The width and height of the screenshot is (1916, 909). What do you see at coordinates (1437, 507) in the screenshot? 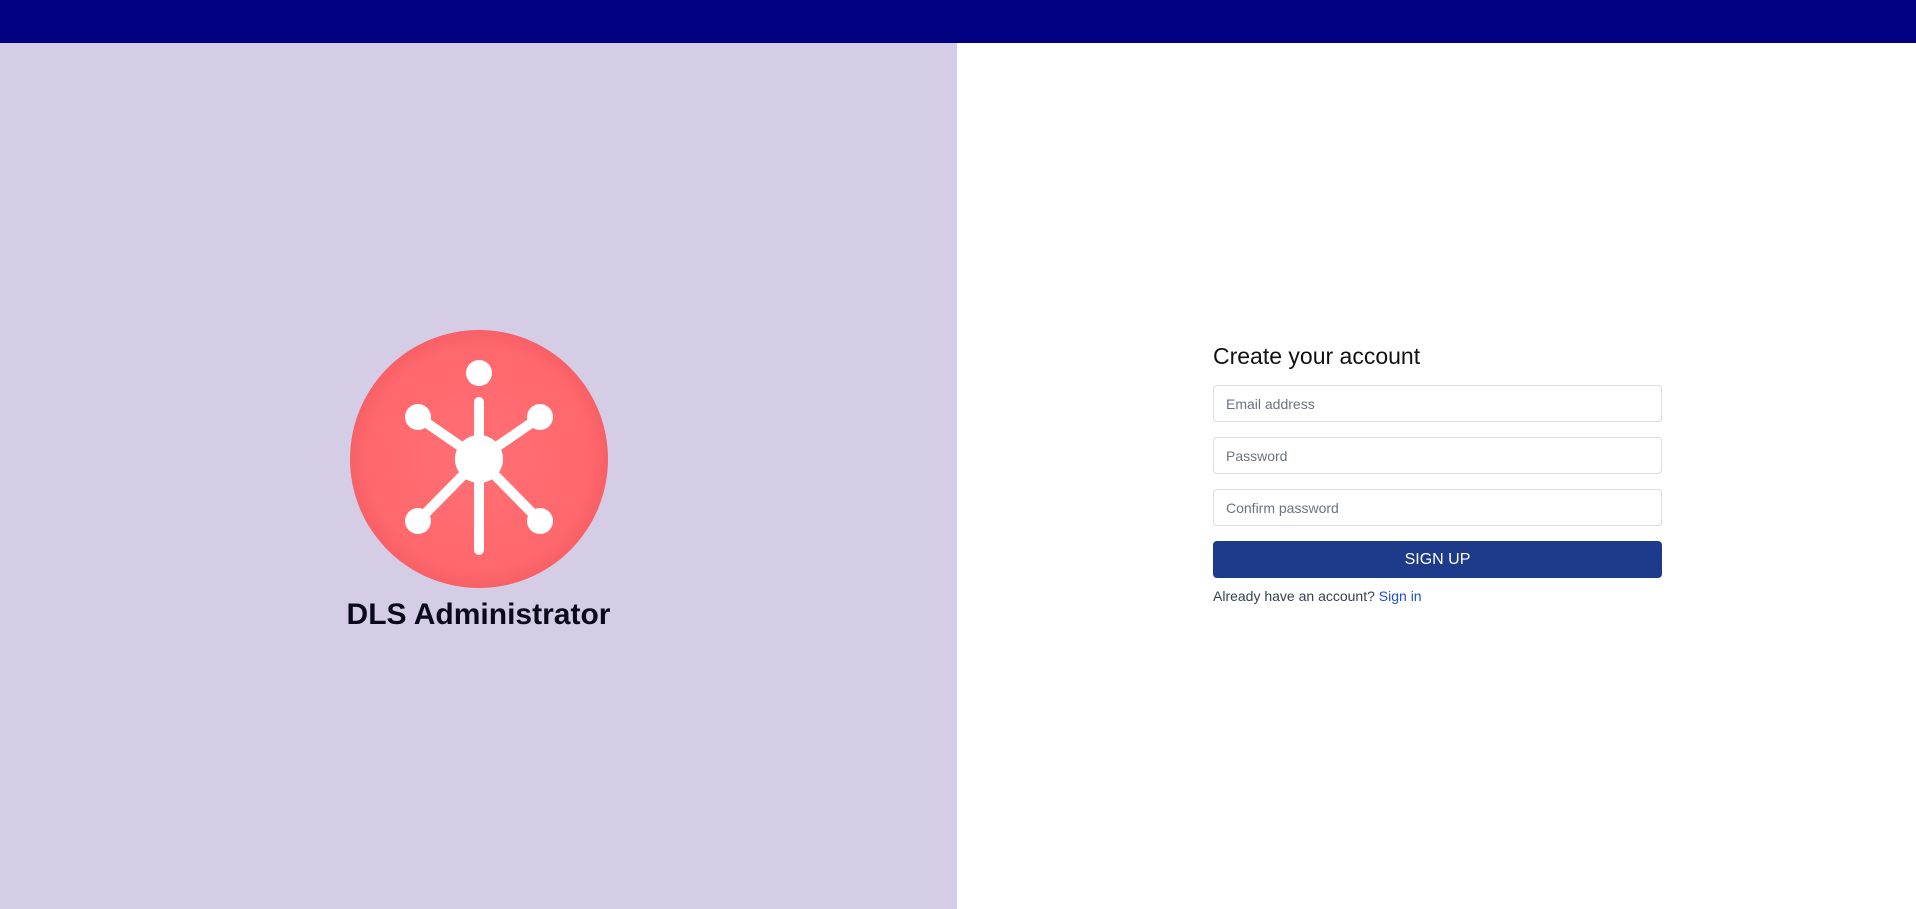
I see `confirm-password-input` at bounding box center [1437, 507].